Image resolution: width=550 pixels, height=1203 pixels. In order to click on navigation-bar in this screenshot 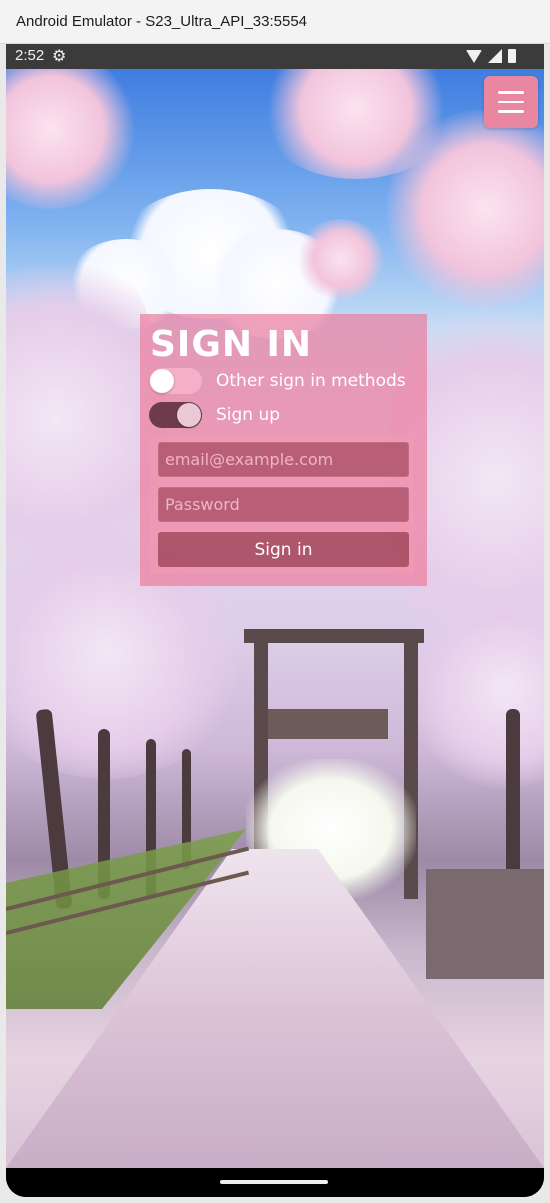, I will do `click(275, 1182)`.